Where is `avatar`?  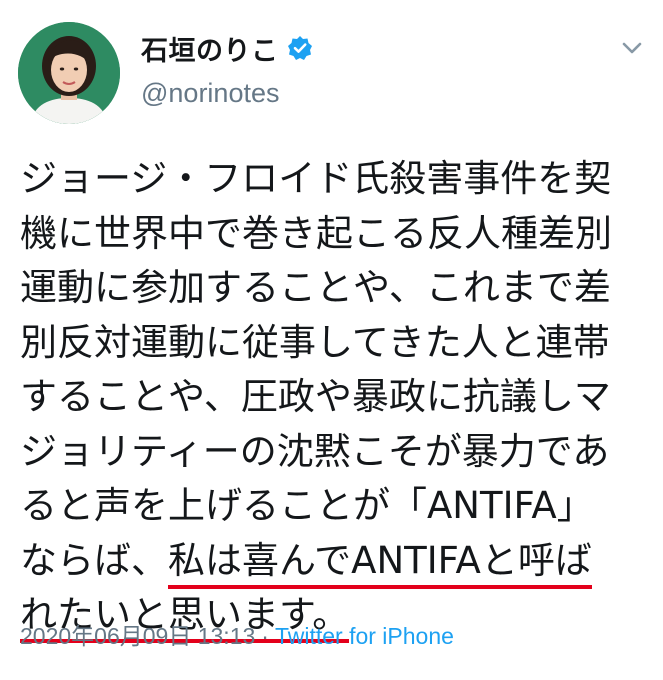
avatar is located at coordinates (69, 73).